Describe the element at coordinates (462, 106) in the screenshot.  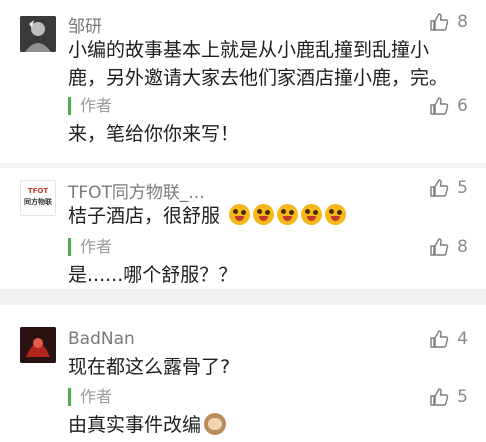
I see `like-count: 6` at that location.